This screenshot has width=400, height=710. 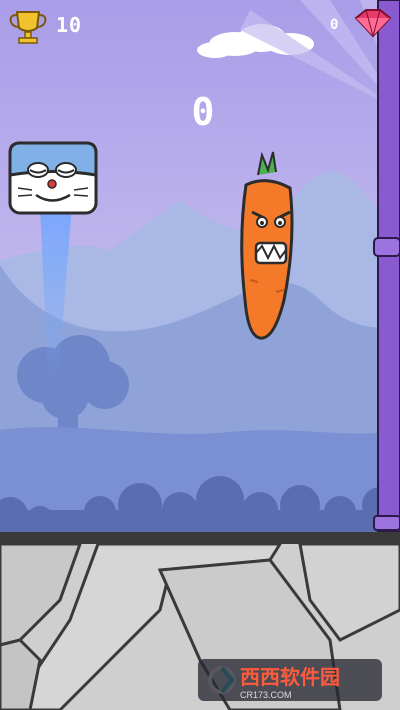 I want to click on trophy-count: 10, so click(x=69, y=25).